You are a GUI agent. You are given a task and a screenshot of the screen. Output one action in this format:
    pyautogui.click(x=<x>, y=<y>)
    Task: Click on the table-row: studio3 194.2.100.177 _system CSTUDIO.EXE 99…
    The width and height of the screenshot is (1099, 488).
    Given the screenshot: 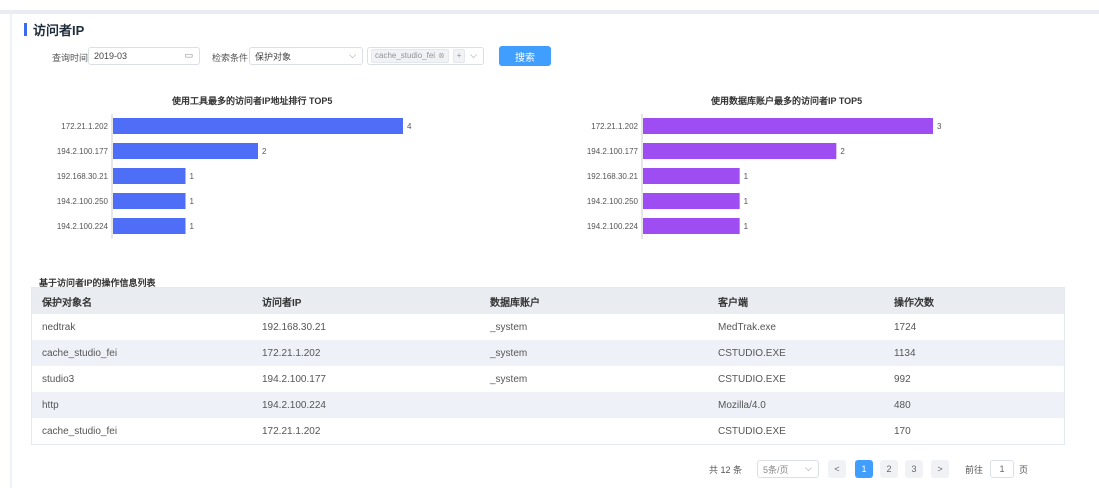 What is the action you would take?
    pyautogui.click(x=548, y=379)
    